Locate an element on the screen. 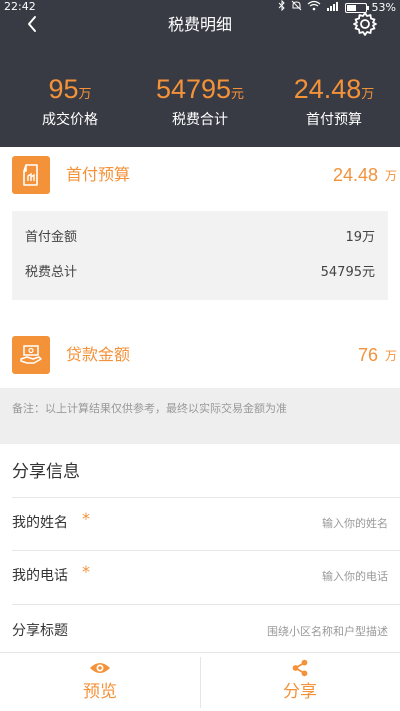 Image resolution: width=400 pixels, height=711 pixels. summary-price-label: 成交价格 is located at coordinates (70, 120).